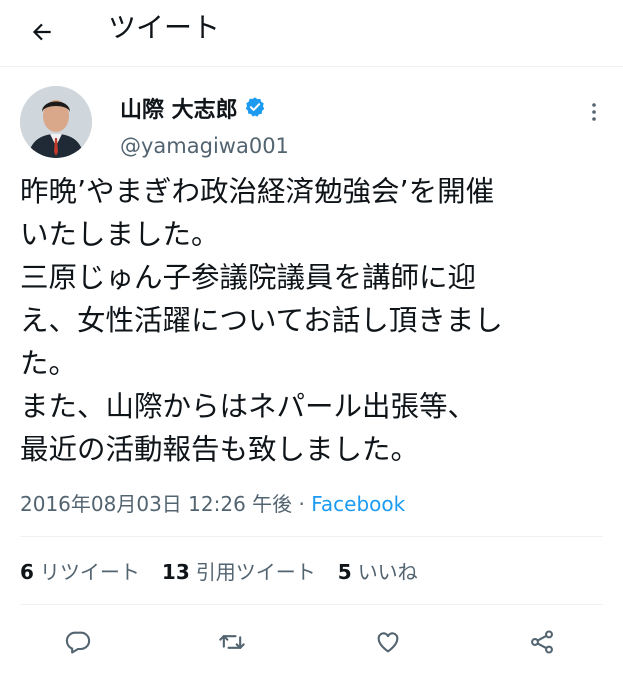 Image resolution: width=623 pixels, height=680 pixels. What do you see at coordinates (156, 504) in the screenshot?
I see `timestamp: 2016年08月03日 12:26 午後` at bounding box center [156, 504].